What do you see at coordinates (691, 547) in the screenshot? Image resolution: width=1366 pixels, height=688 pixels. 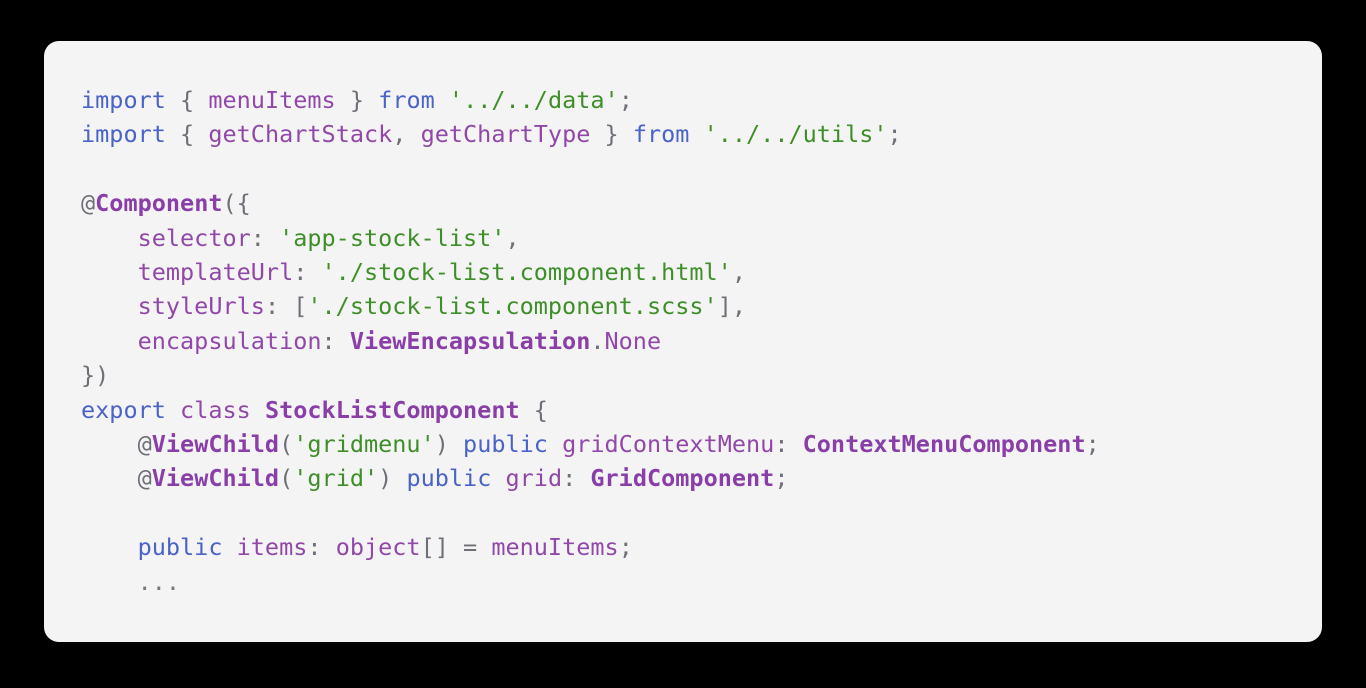 I see `code-line: public items: object[] = menuItems;` at bounding box center [691, 547].